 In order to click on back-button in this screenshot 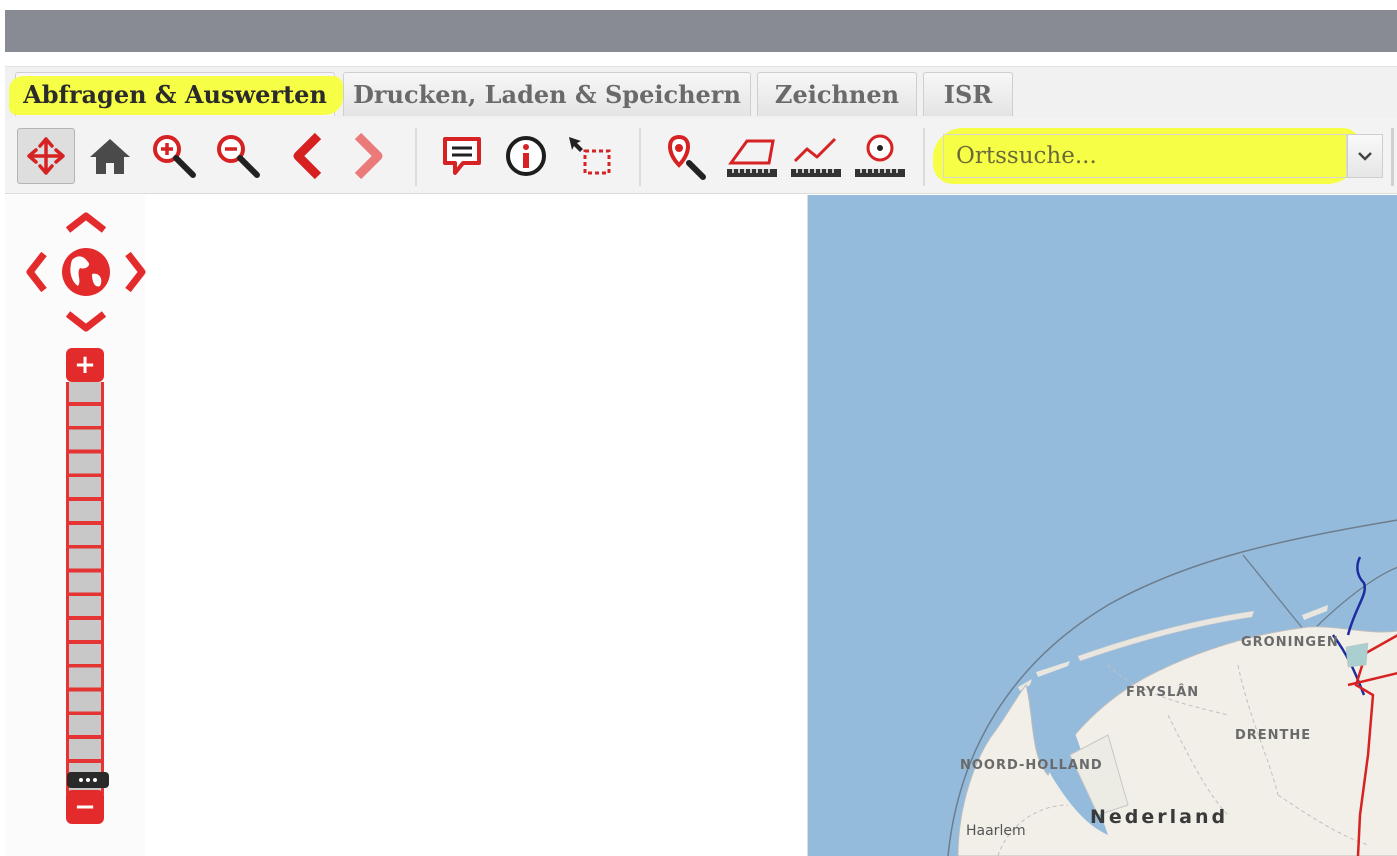, I will do `click(308, 156)`.